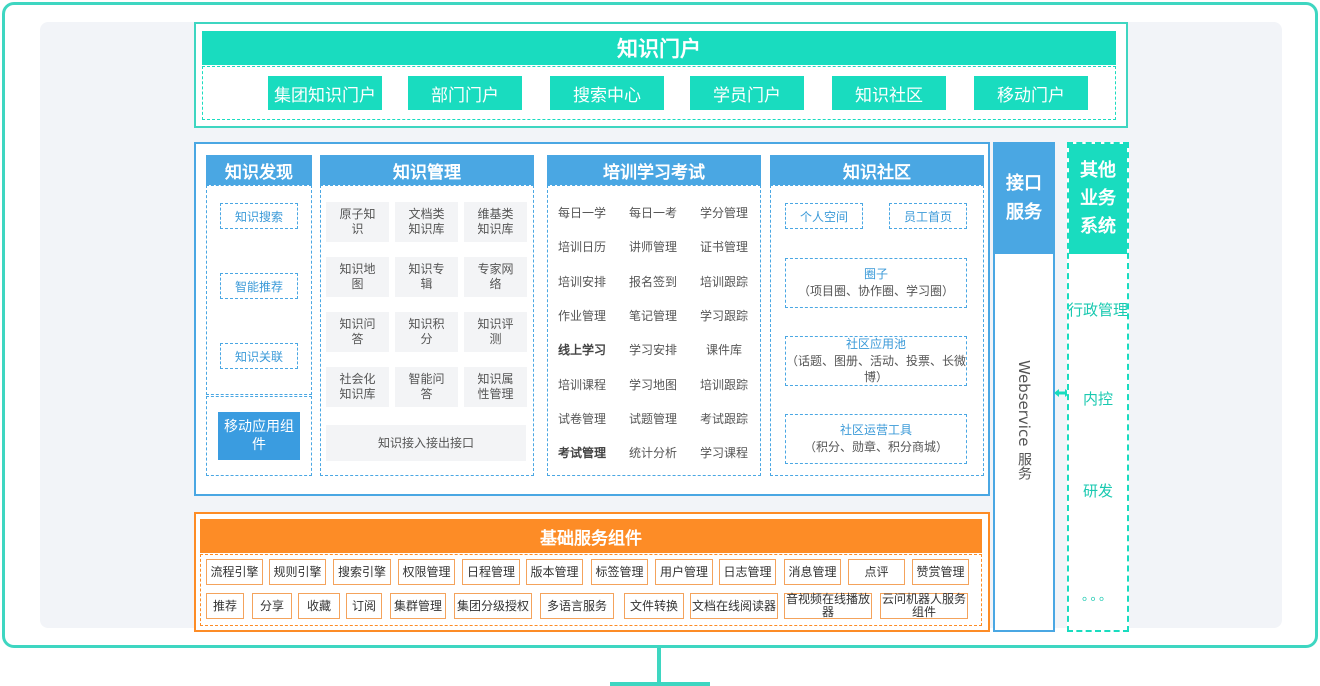 The height and width of the screenshot is (686, 1320). I want to click on community-box-item: 社区运营工具 （积分、勋章、积分商城）, so click(876, 439).